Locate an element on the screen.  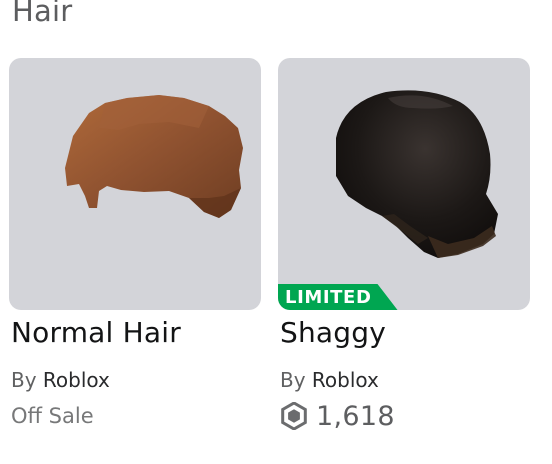
price-row: Off Sale is located at coordinates (52, 416).